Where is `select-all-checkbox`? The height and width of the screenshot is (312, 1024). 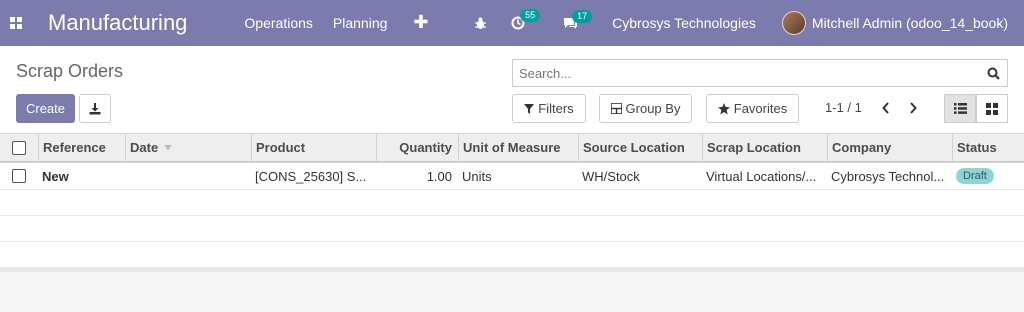
select-all-checkbox is located at coordinates (19, 147).